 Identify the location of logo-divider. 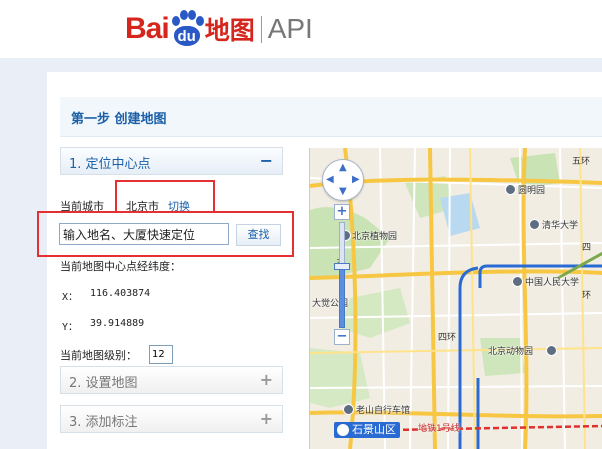
(261, 29).